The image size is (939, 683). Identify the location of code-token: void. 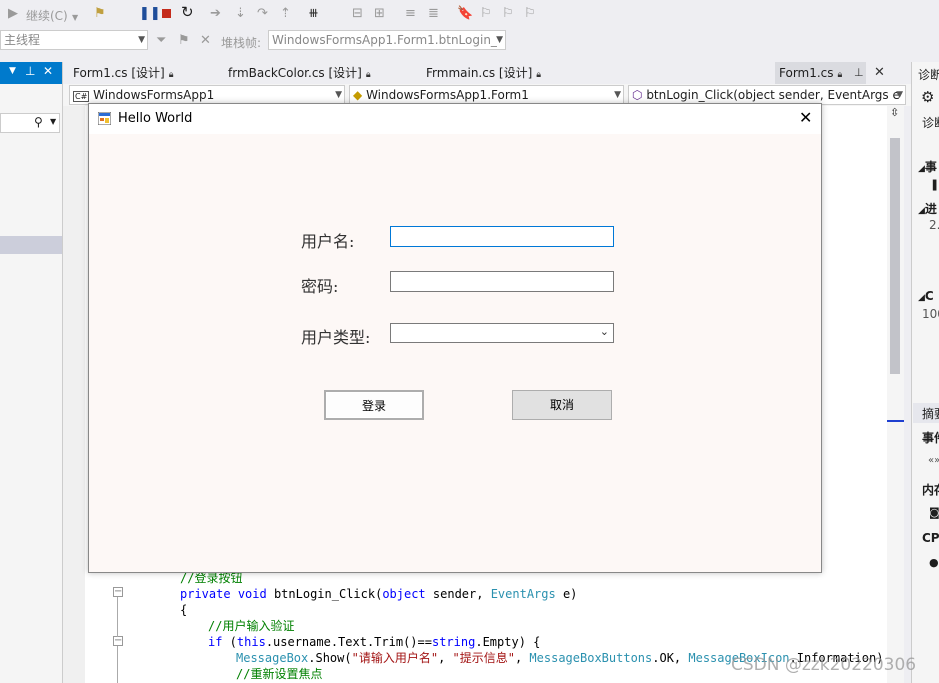
(252, 594).